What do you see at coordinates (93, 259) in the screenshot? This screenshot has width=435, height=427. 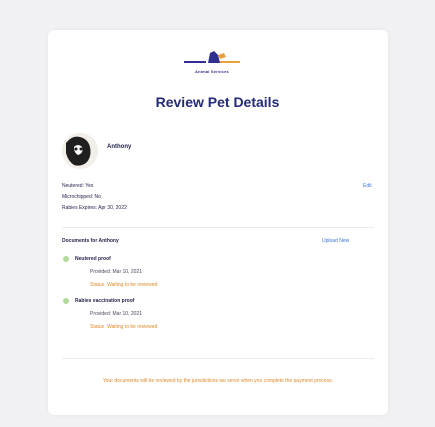 I see `document-name: Neutered proof` at bounding box center [93, 259].